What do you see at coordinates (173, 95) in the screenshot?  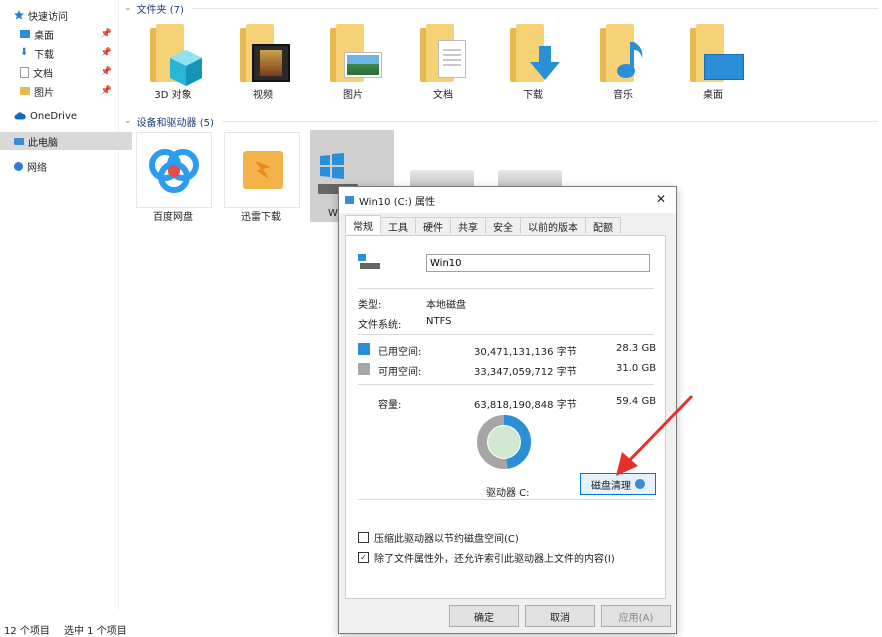 I see `folder-label: 3D 对象` at bounding box center [173, 95].